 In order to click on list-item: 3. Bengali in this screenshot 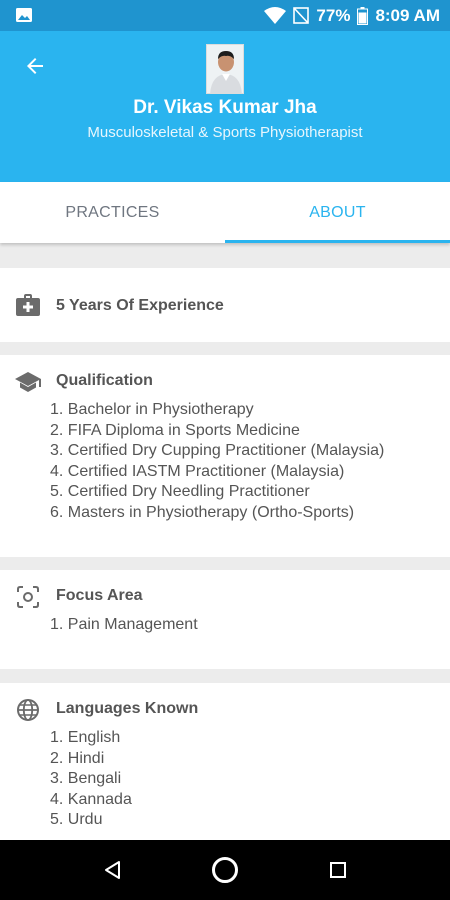, I will do `click(86, 778)`.